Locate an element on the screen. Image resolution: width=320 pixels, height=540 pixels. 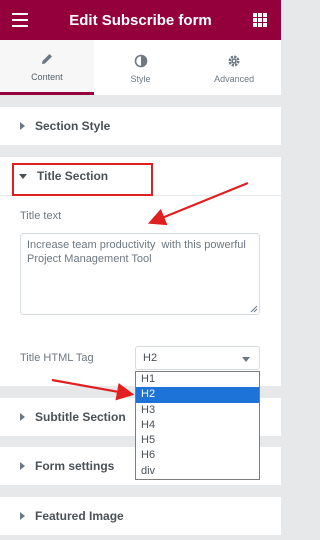
featured-image-header: Featured Image is located at coordinates (140, 516).